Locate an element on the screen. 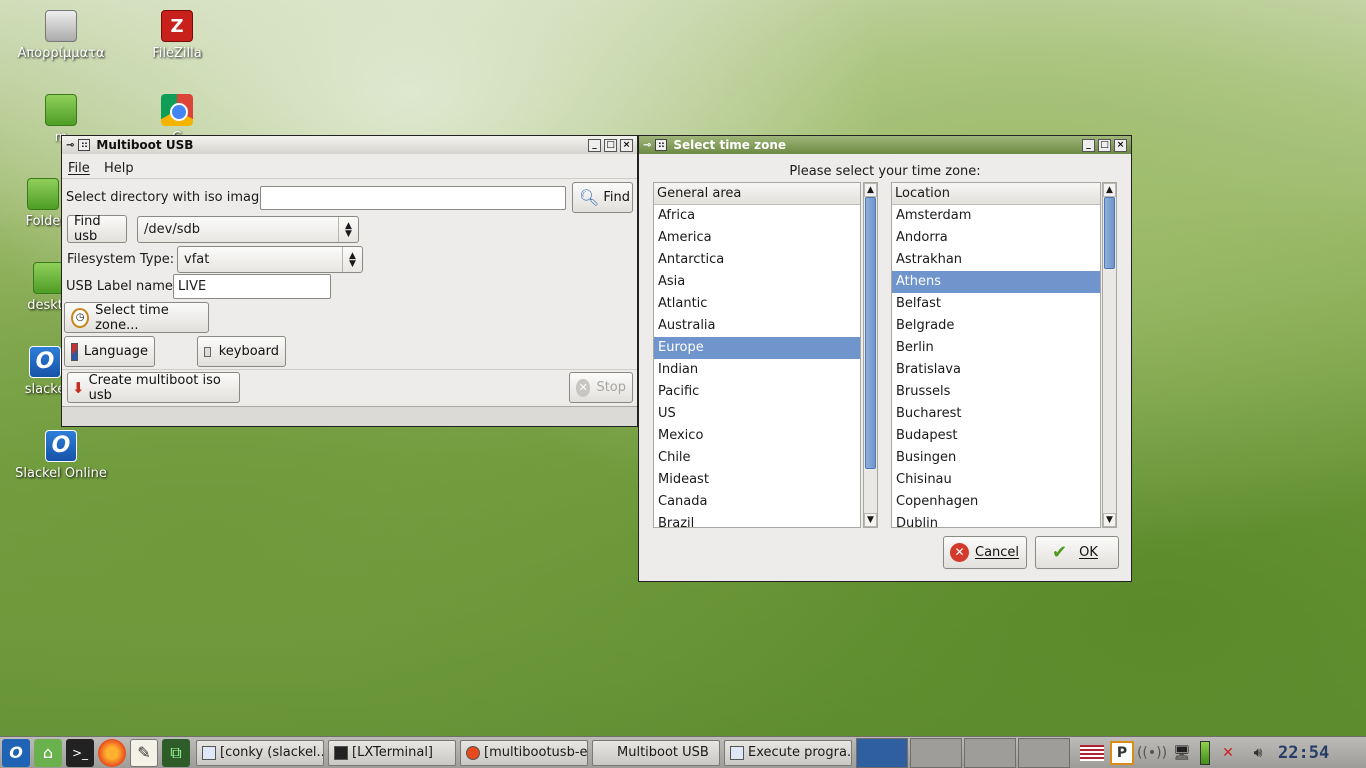  location-header: Location is located at coordinates (996, 194).